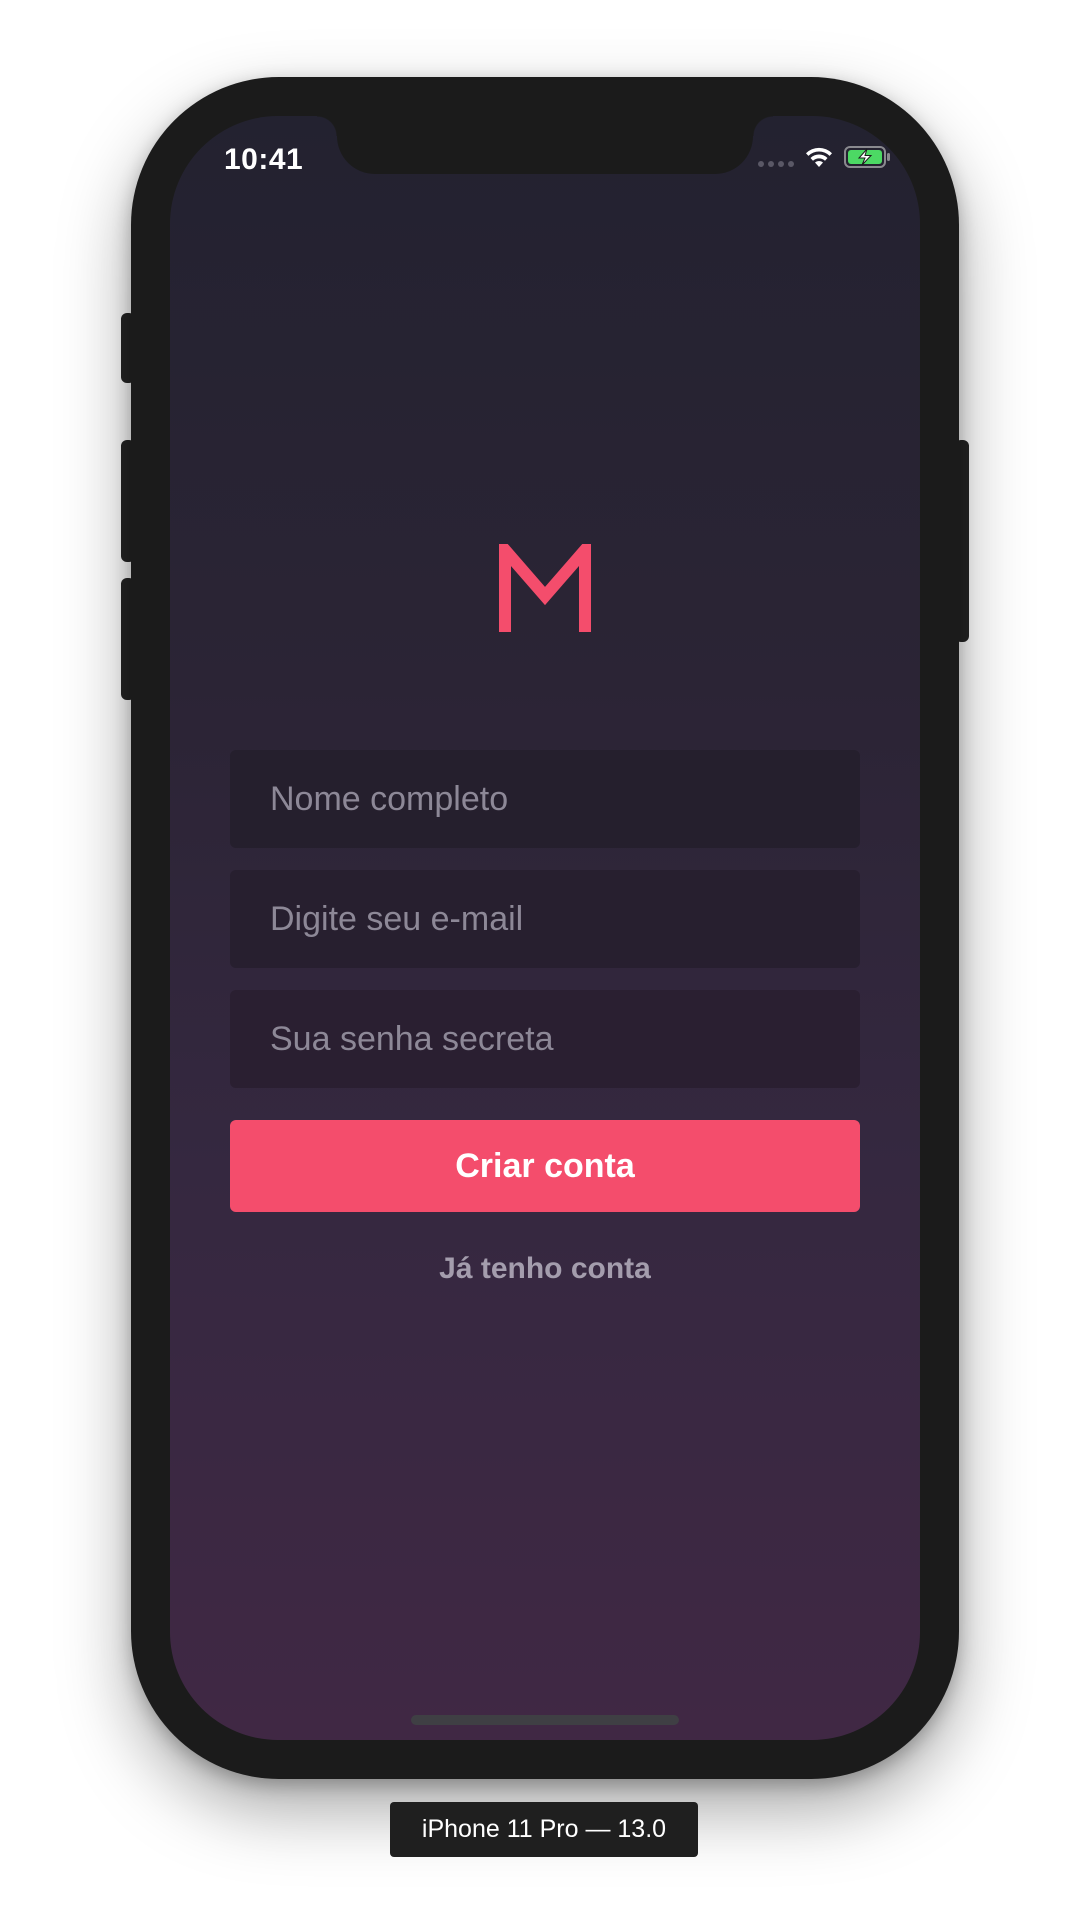 Image resolution: width=1090 pixels, height=1928 pixels. I want to click on status-icons, so click(825, 157).